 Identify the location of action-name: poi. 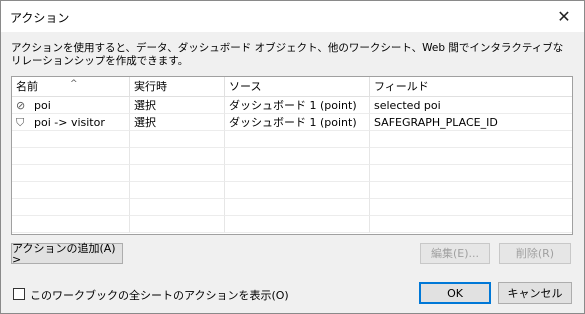
(42, 105).